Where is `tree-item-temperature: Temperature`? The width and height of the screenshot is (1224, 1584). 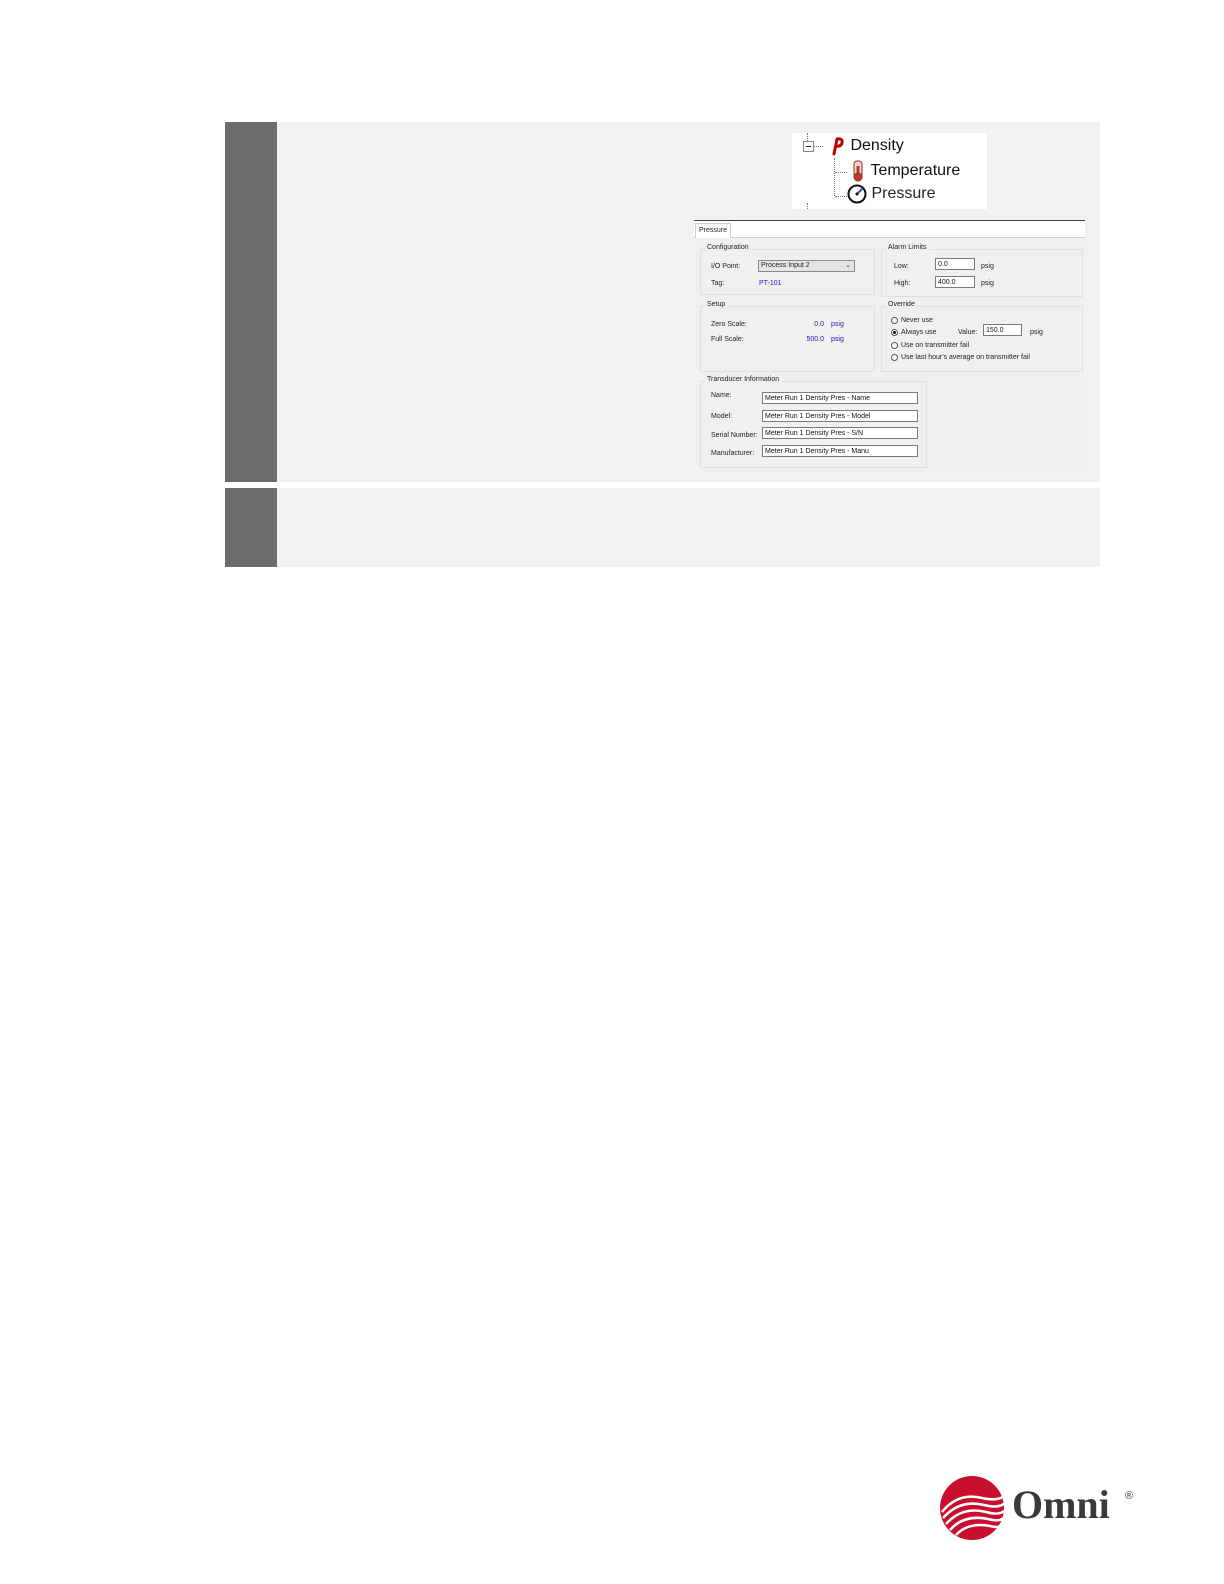 tree-item-temperature: Temperature is located at coordinates (905, 171).